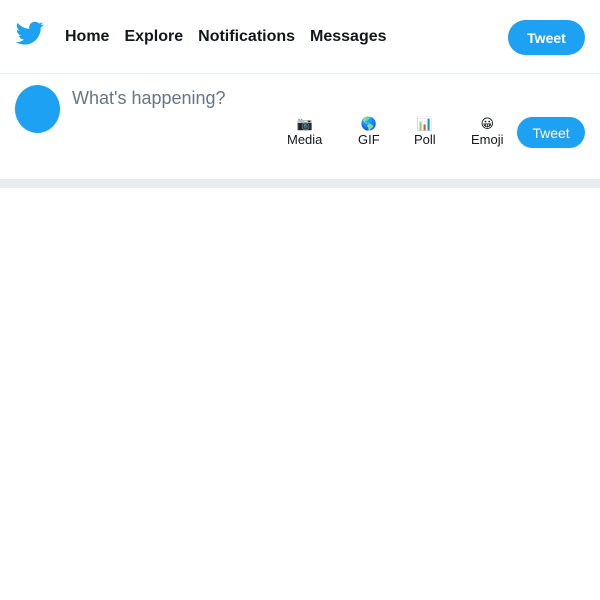  What do you see at coordinates (487, 139) in the screenshot?
I see `emoji-tool-label: Emoji` at bounding box center [487, 139].